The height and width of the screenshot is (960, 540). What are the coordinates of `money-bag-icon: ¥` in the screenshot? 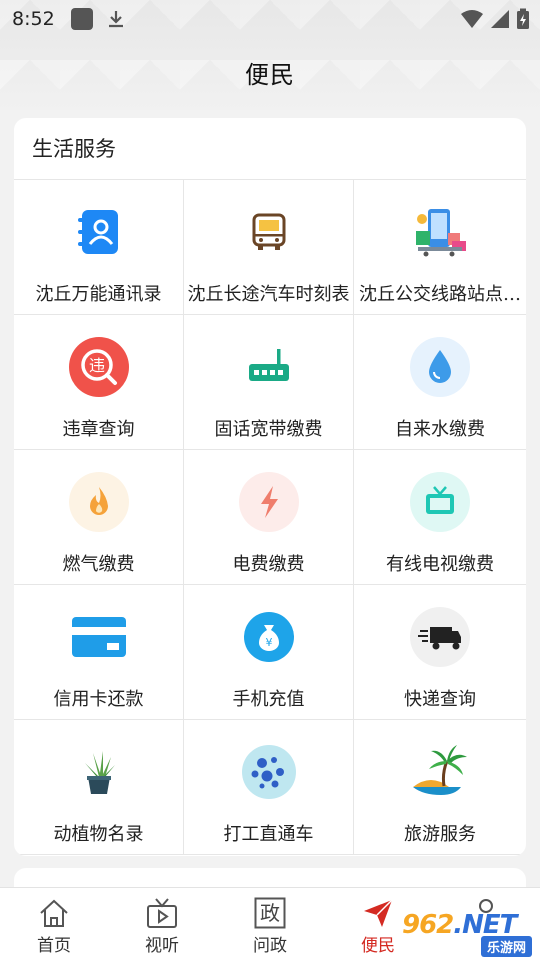 It's located at (269, 637).